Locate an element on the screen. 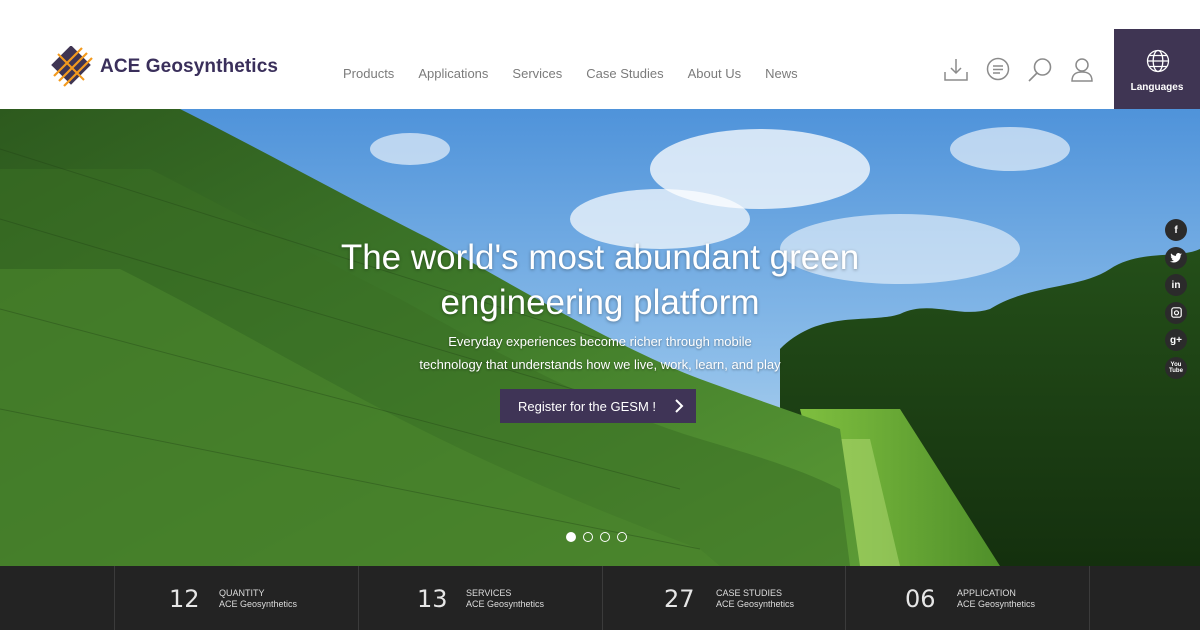 The width and height of the screenshot is (1200, 630). nav-case-studies: Case Studies is located at coordinates (624, 73).